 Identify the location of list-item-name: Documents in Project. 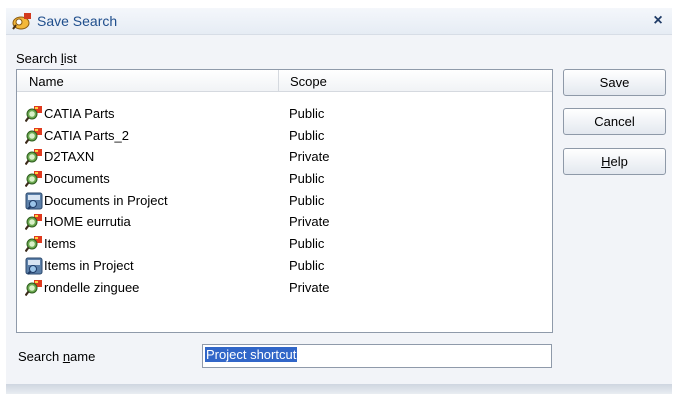
(106, 200).